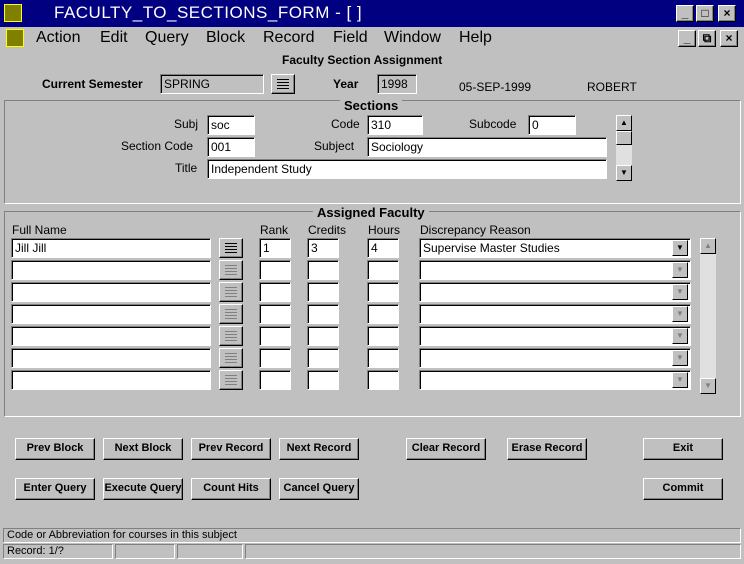 The image size is (744, 564). Describe the element at coordinates (55, 489) in the screenshot. I see `enter-query-button: Enter Query` at that location.